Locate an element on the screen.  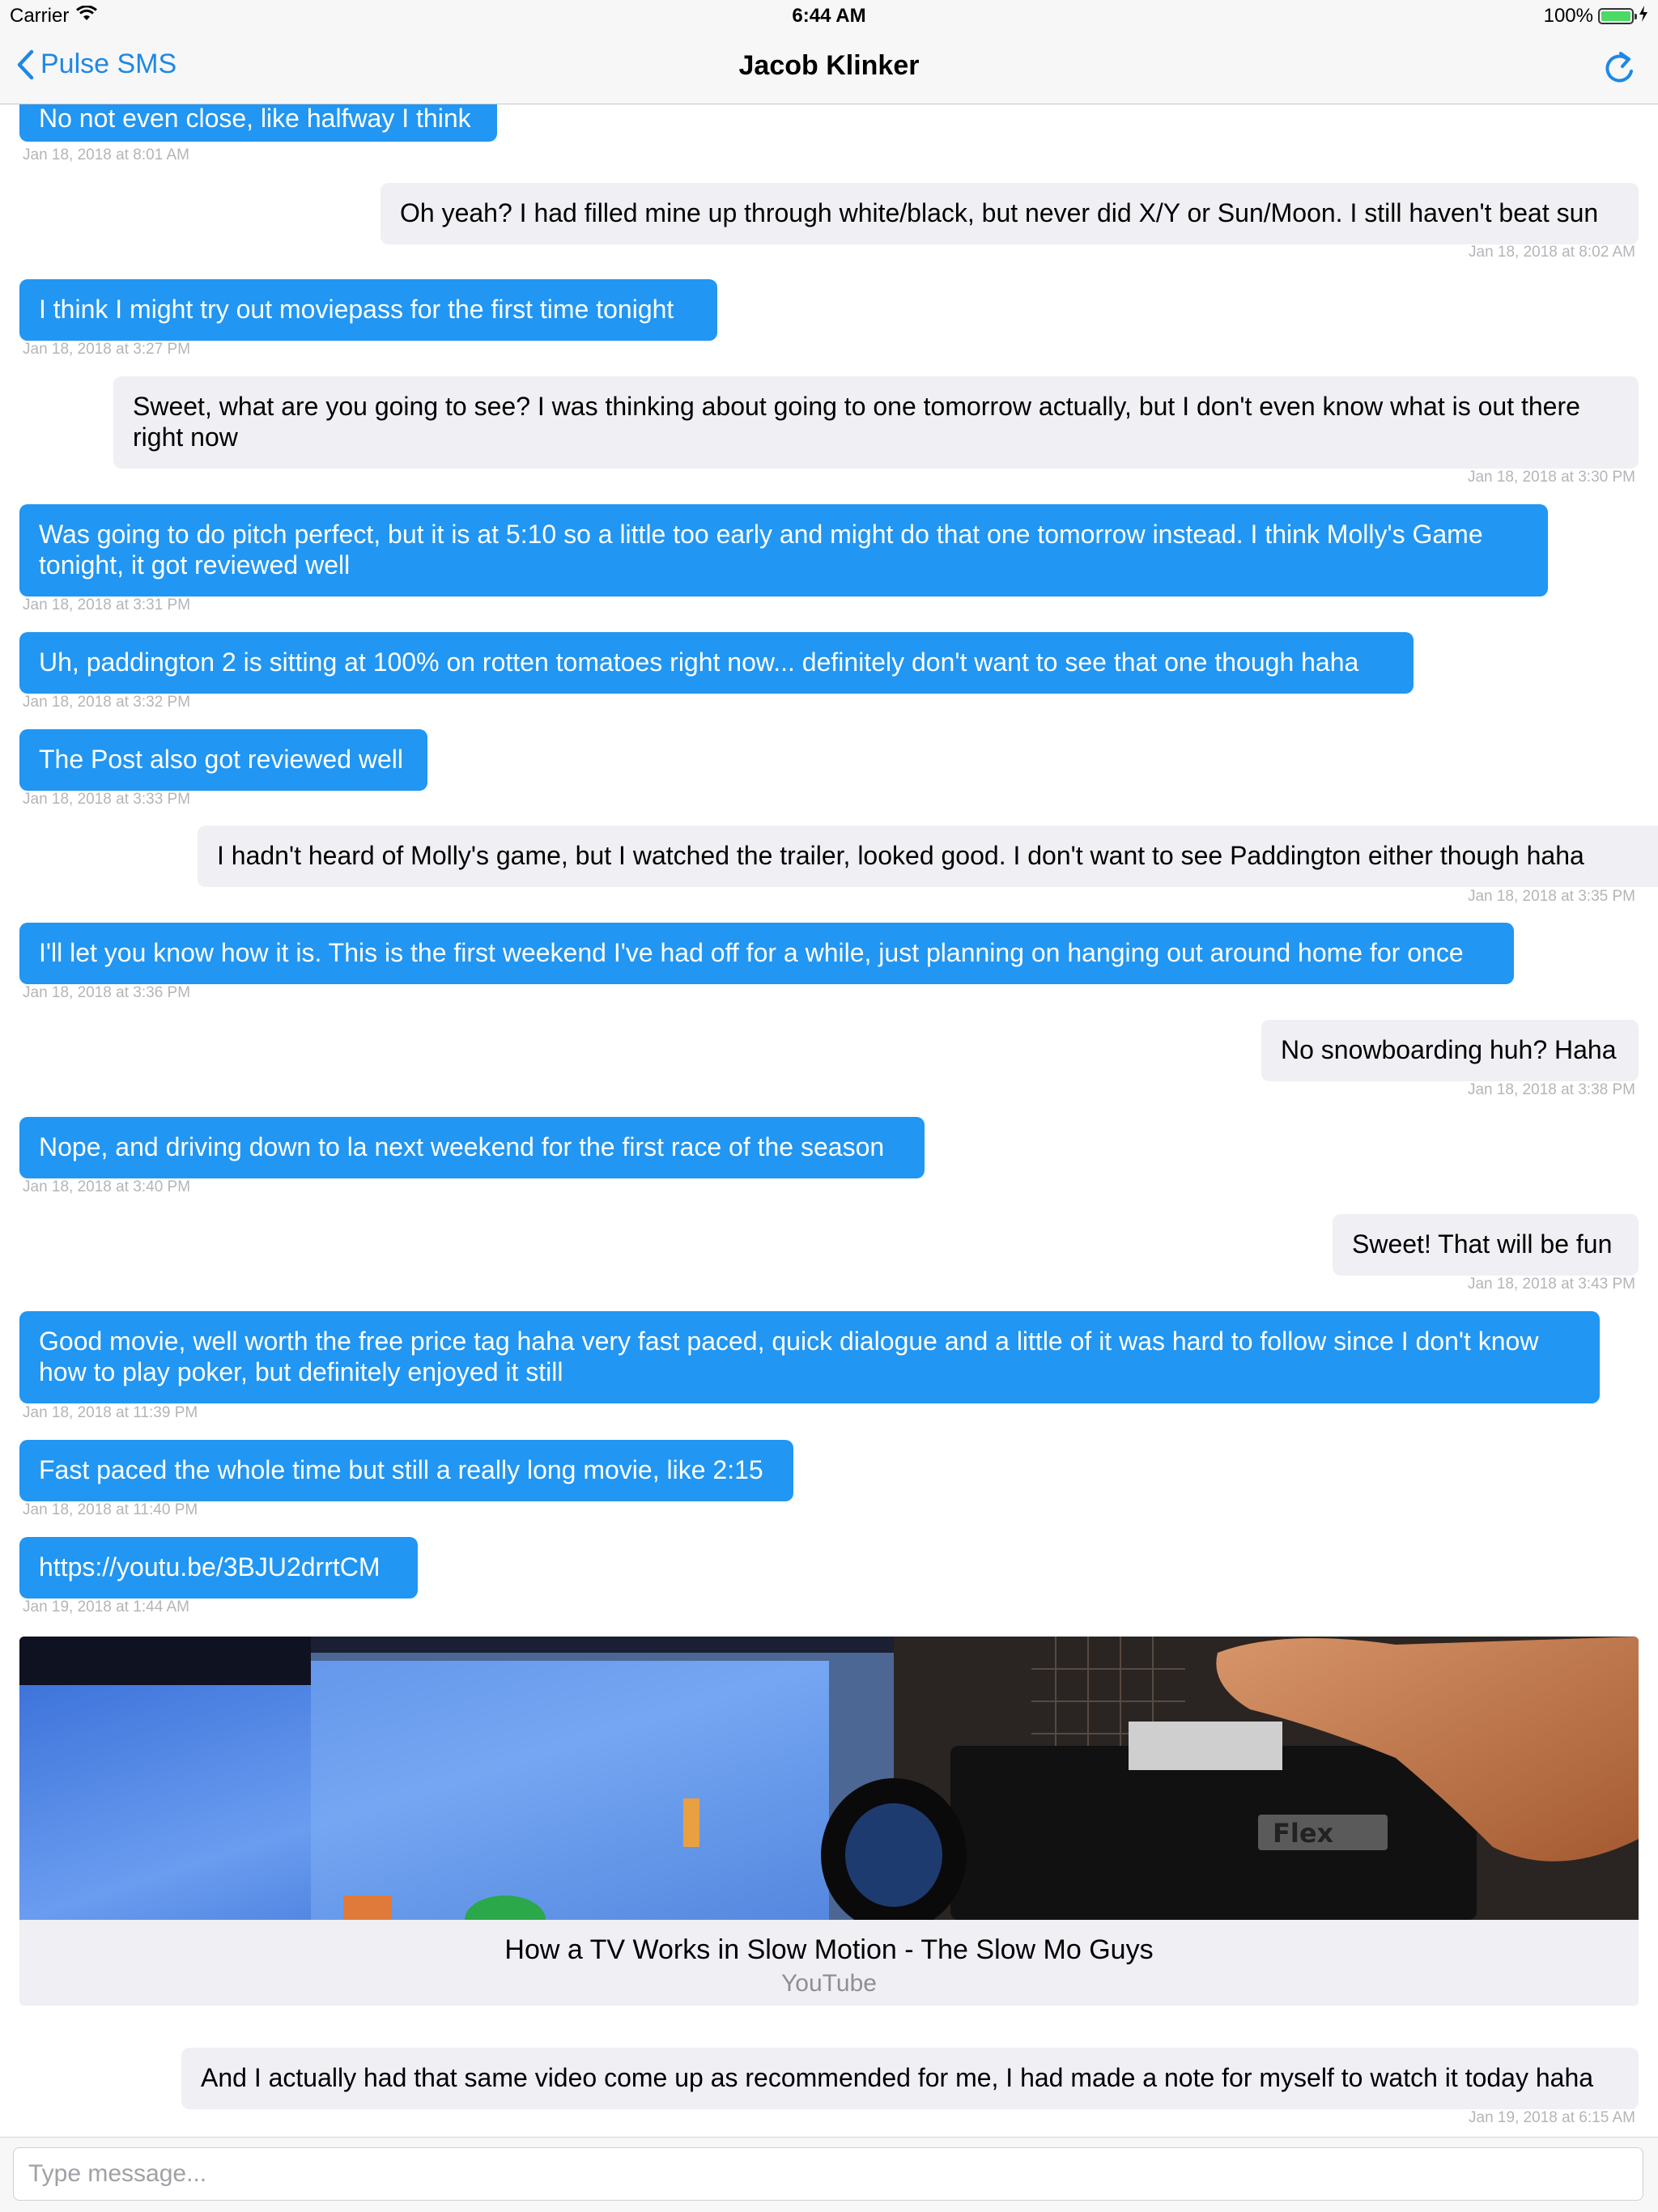
conversation-title: Jacob Klinker is located at coordinates (829, 65).